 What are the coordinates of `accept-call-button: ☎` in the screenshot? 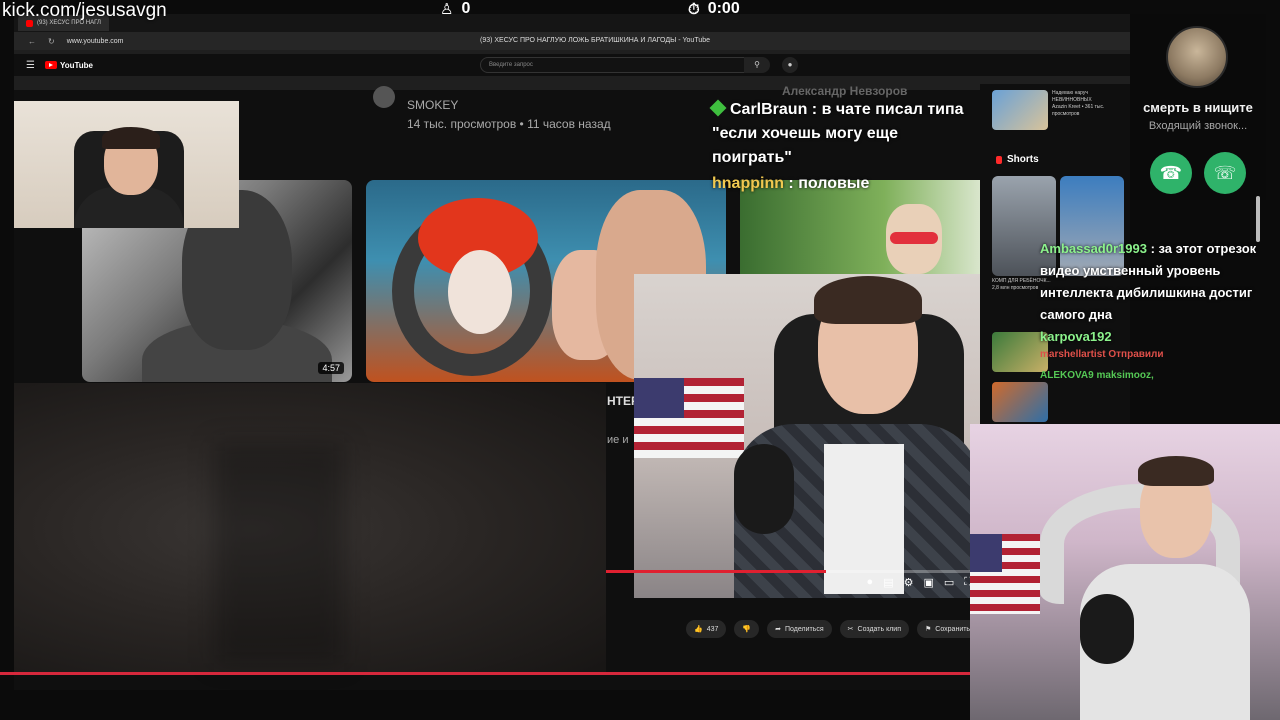 It's located at (1171, 173).